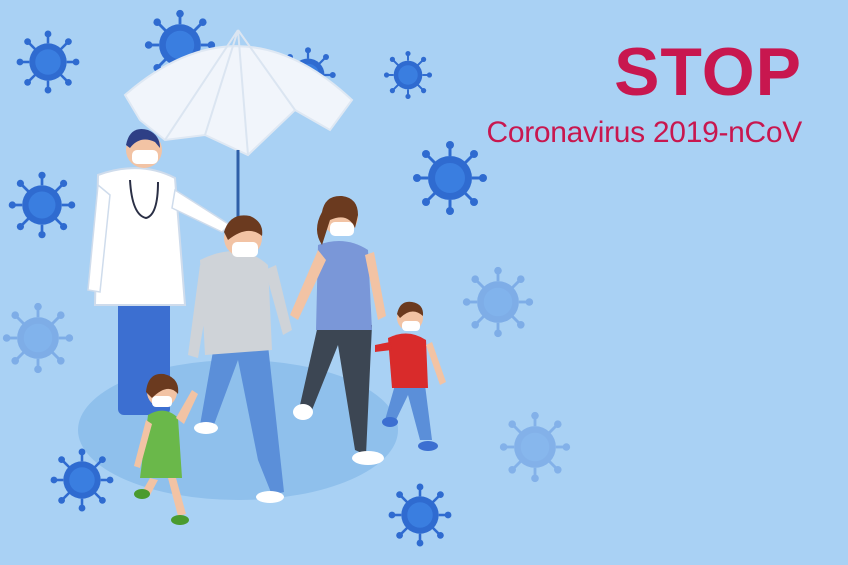 The height and width of the screenshot is (565, 848). I want to click on headline: STOP Coronavirus 2019-nCoV, so click(644, 94).